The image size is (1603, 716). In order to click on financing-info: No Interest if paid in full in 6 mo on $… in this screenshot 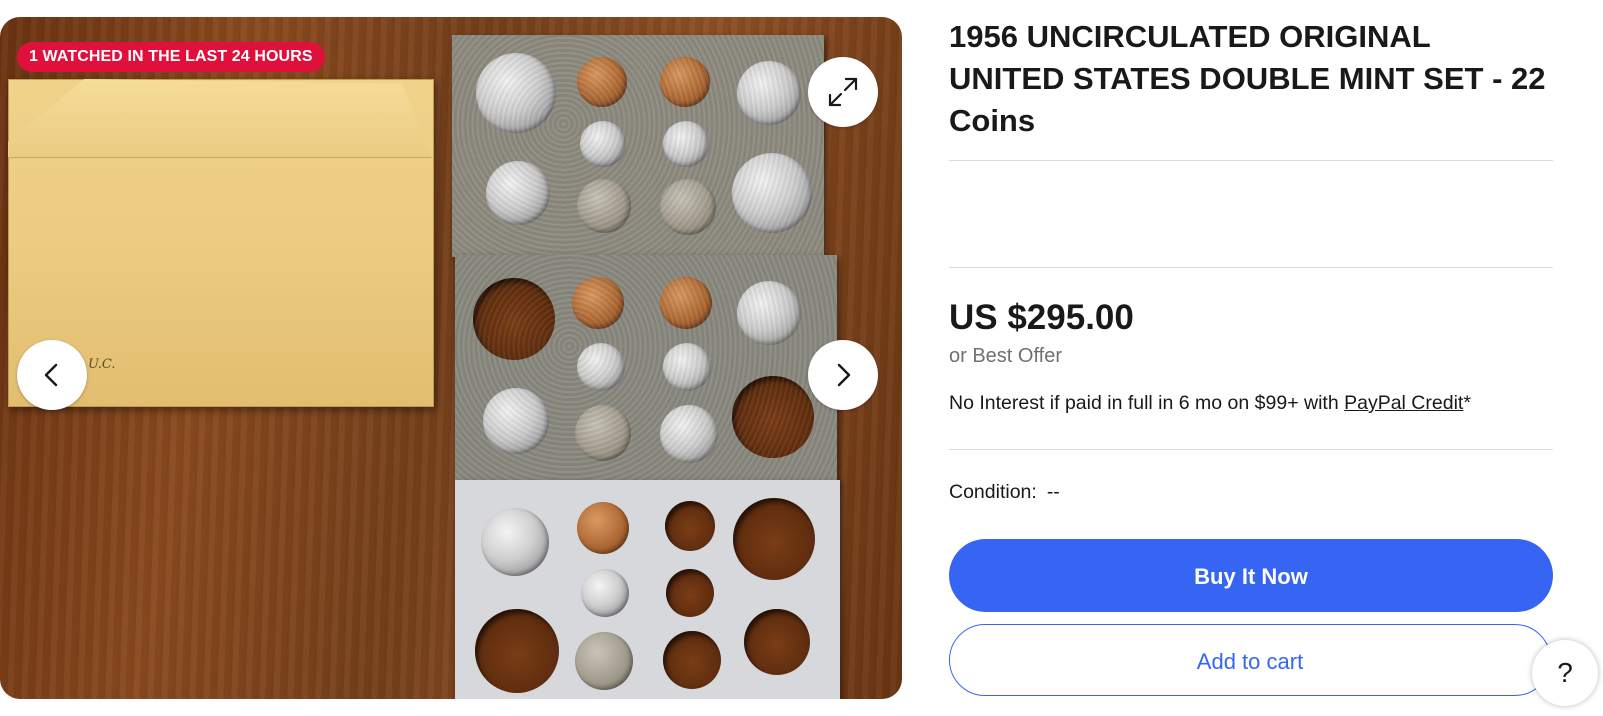, I will do `click(1210, 403)`.